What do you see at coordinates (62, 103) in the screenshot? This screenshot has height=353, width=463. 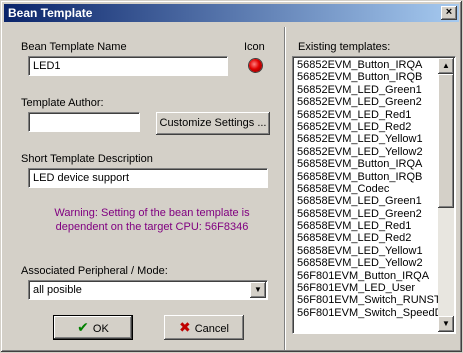 I see `template-author-label: Template Author:` at bounding box center [62, 103].